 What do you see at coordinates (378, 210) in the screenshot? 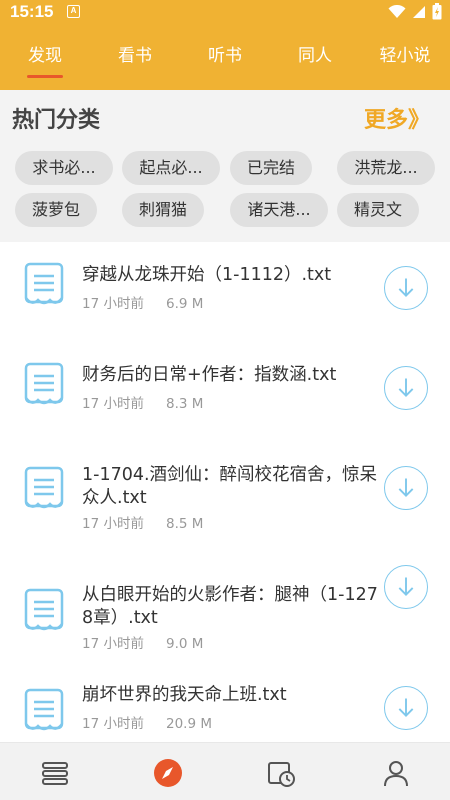
I see `category-chip: 精灵文` at bounding box center [378, 210].